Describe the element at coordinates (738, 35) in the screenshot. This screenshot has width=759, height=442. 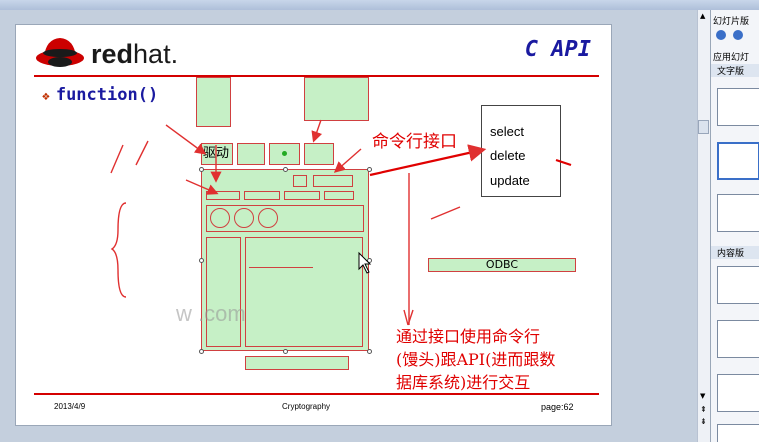
I see `forward-icon` at that location.